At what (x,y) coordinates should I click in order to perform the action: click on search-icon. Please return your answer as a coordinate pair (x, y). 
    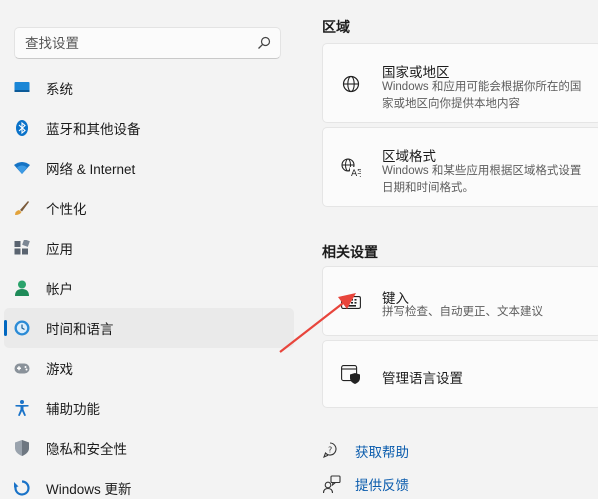
    Looking at the image, I should click on (264, 43).